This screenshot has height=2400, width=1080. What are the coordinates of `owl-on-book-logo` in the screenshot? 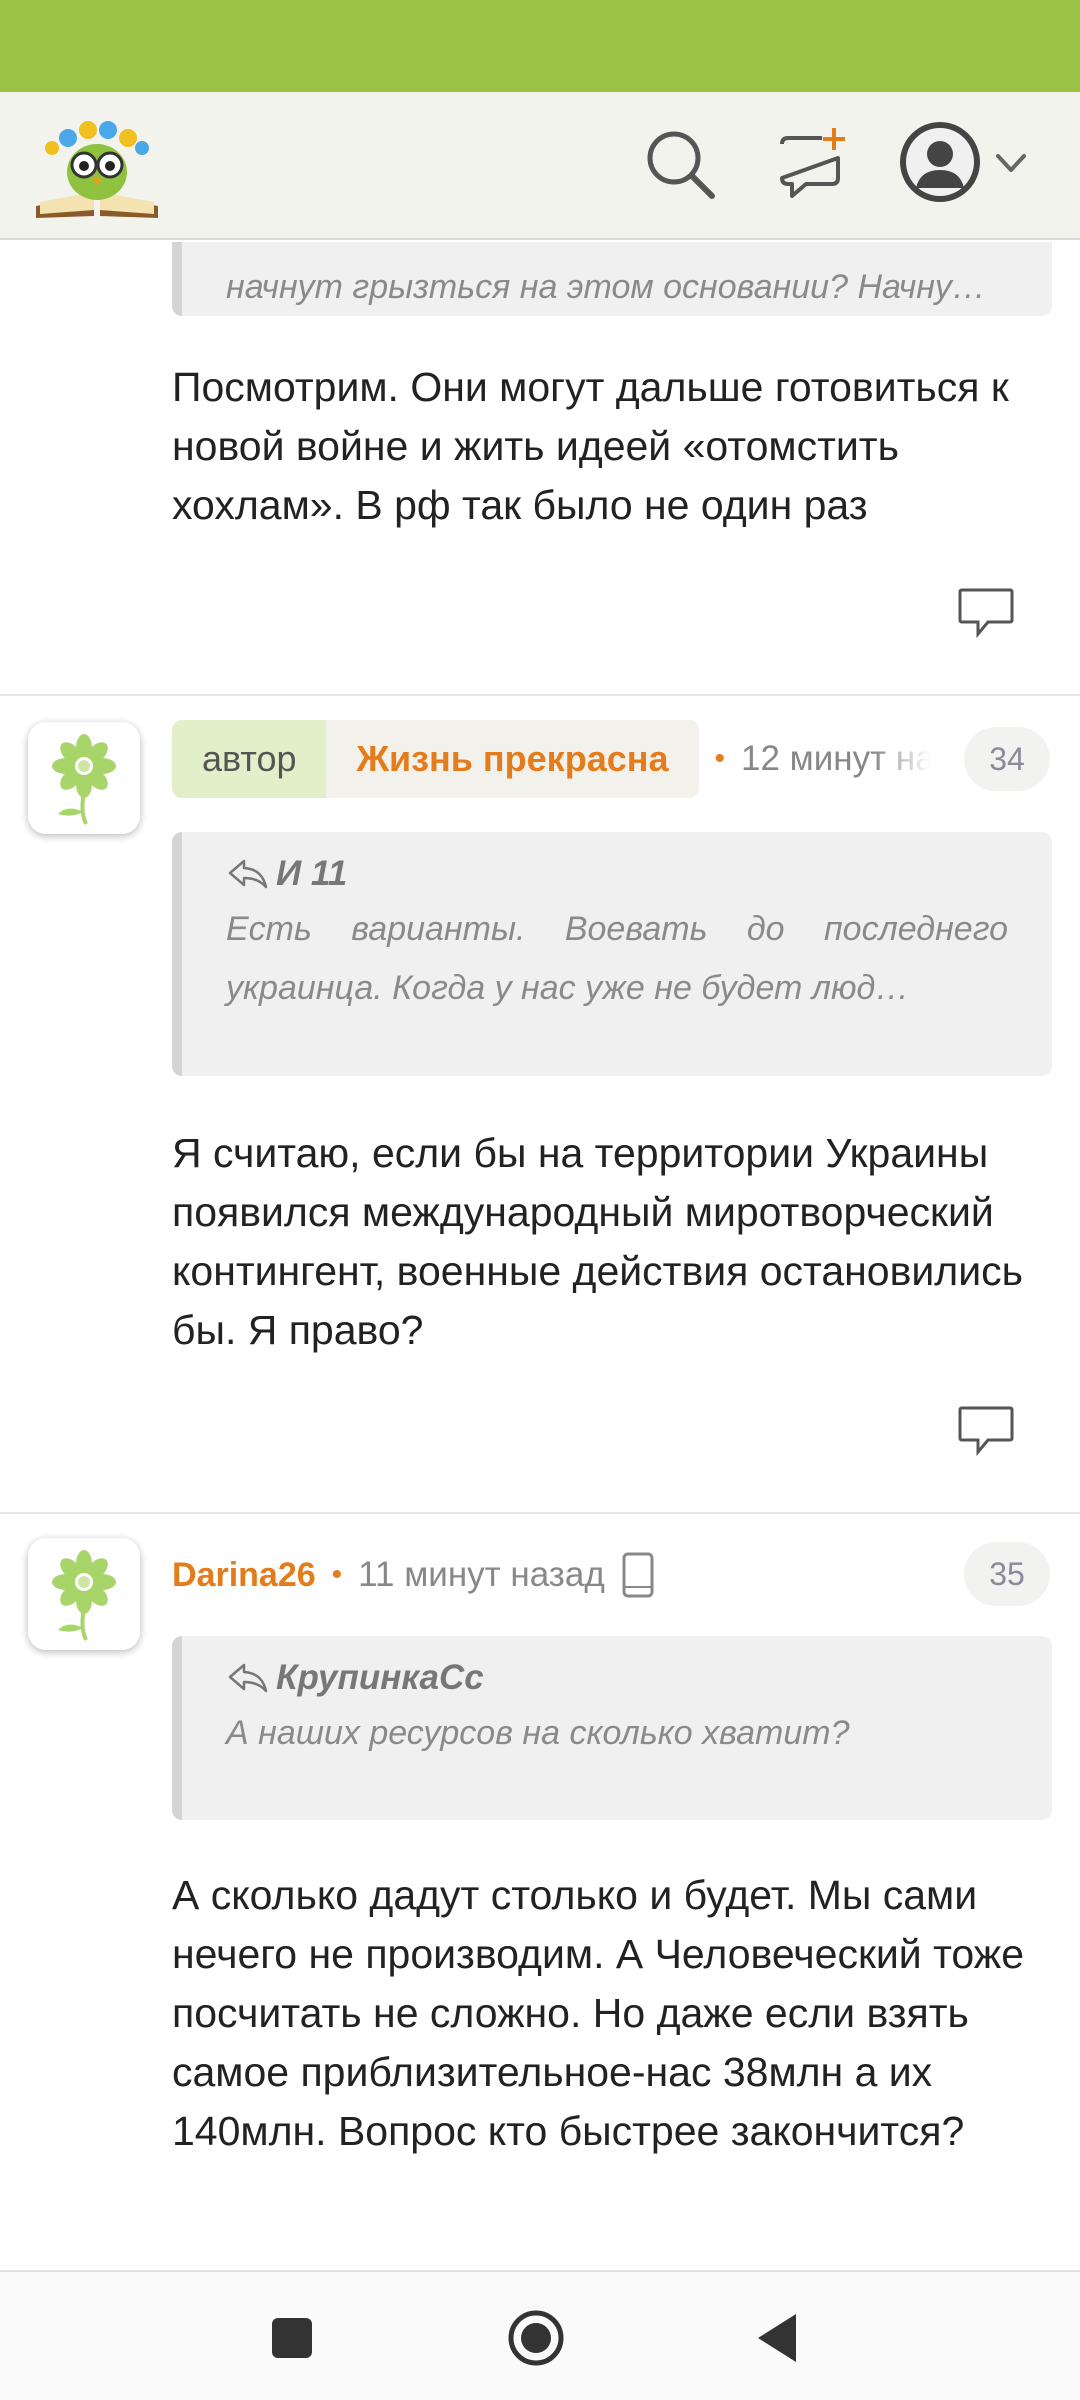 It's located at (97, 166).